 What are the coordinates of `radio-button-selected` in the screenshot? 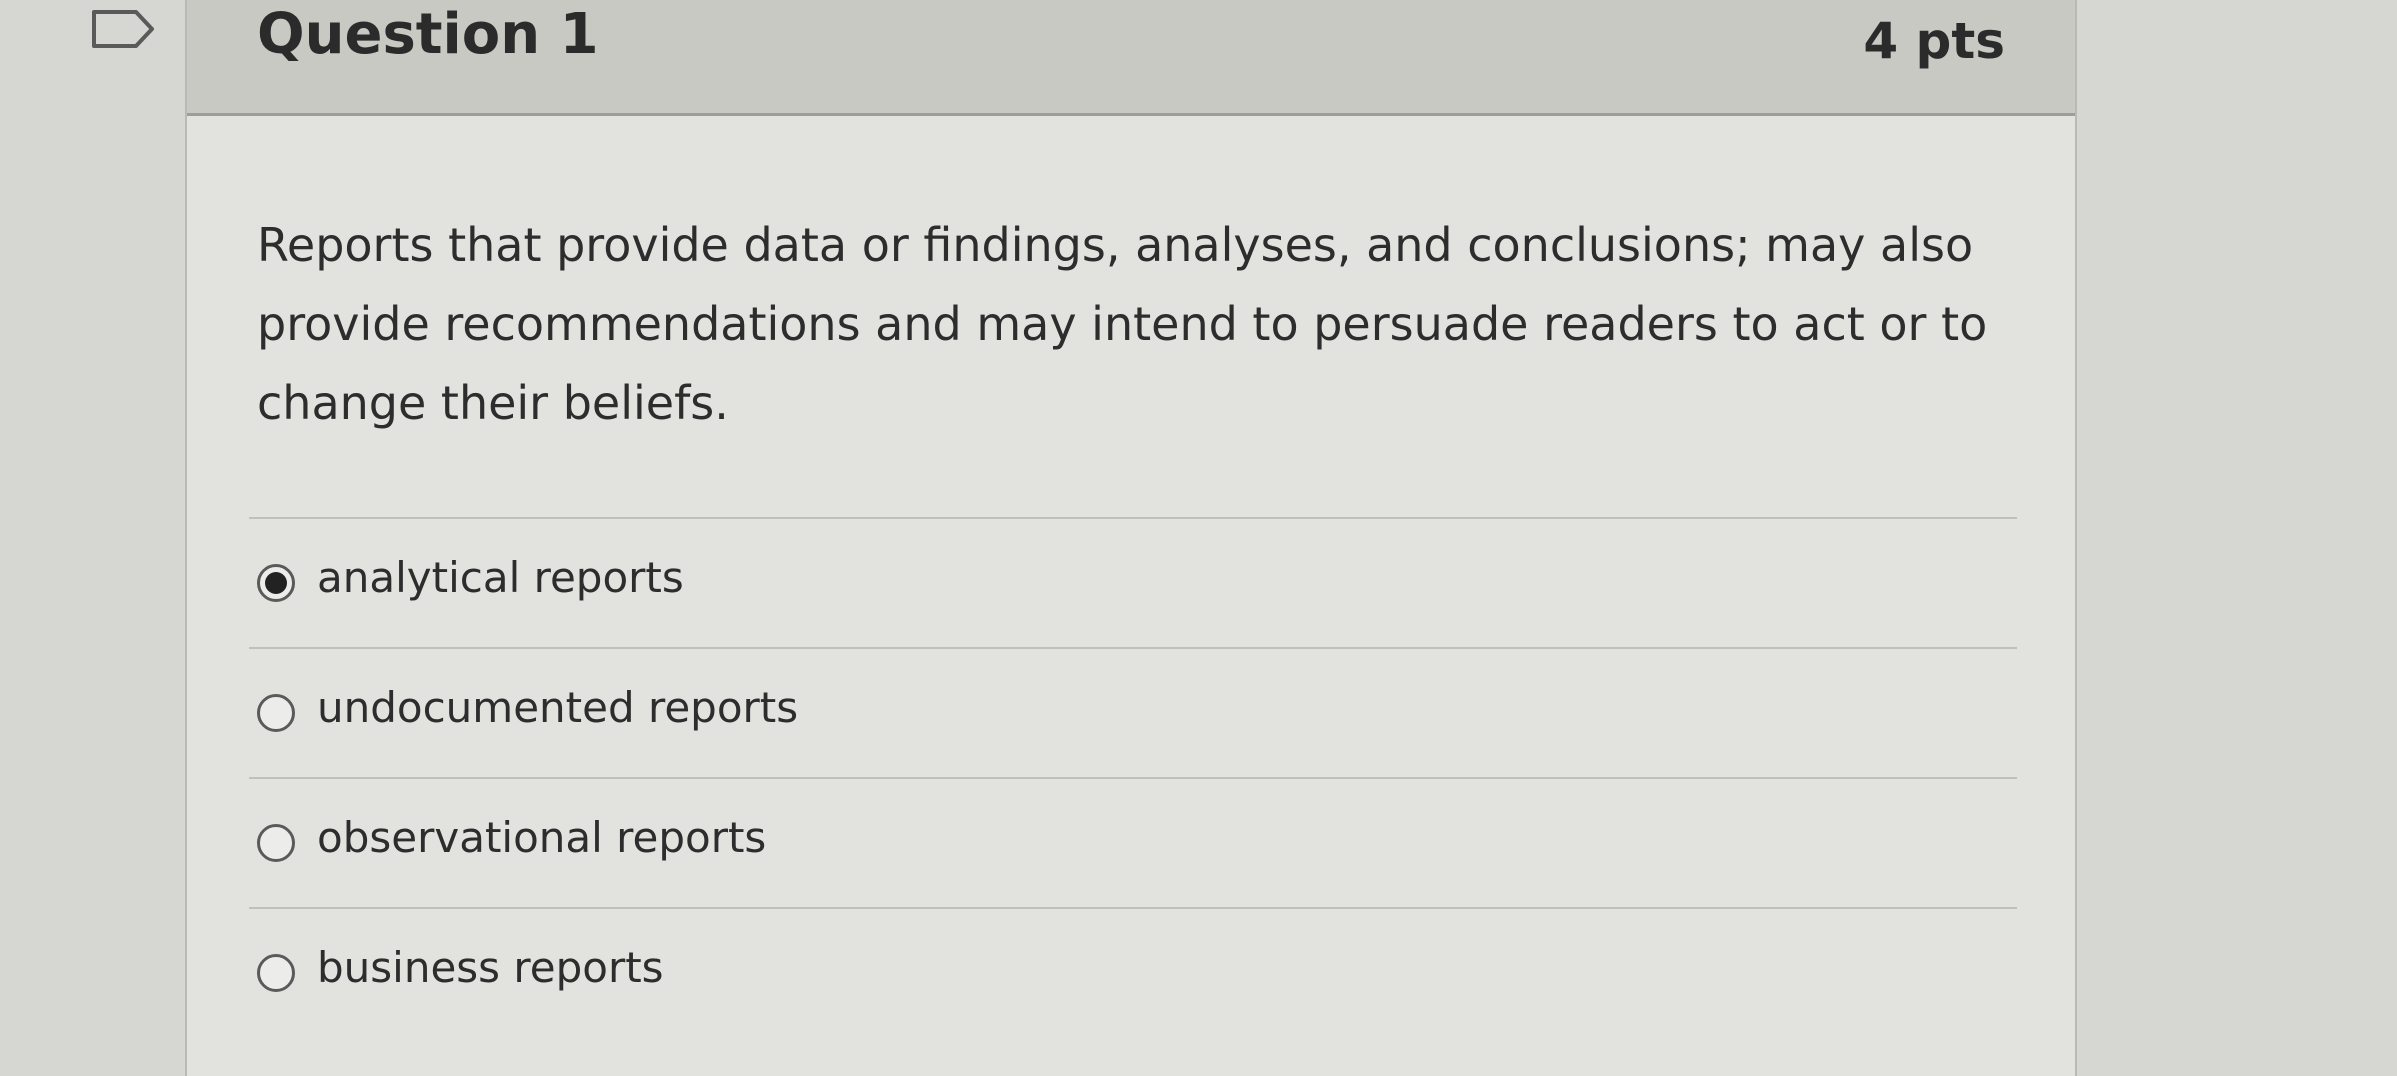 It's located at (276, 583).